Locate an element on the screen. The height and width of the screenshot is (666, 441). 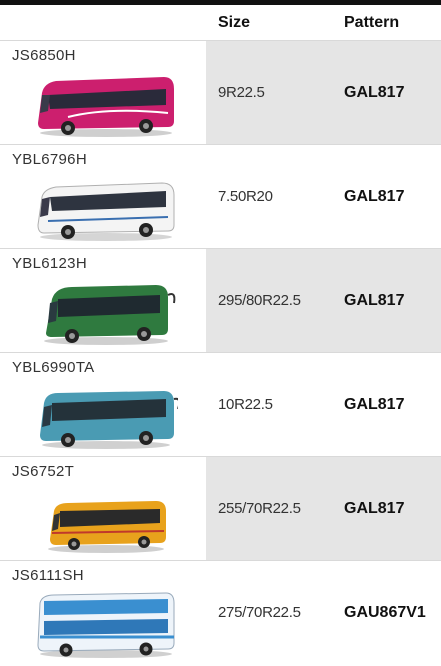
size-cell: 9R22.5 is located at coordinates (271, 92).